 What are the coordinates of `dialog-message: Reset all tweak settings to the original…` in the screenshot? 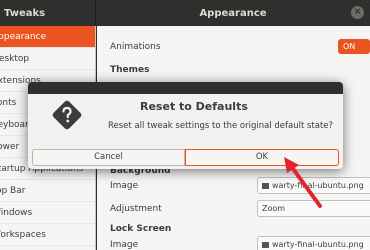 It's located at (221, 126).